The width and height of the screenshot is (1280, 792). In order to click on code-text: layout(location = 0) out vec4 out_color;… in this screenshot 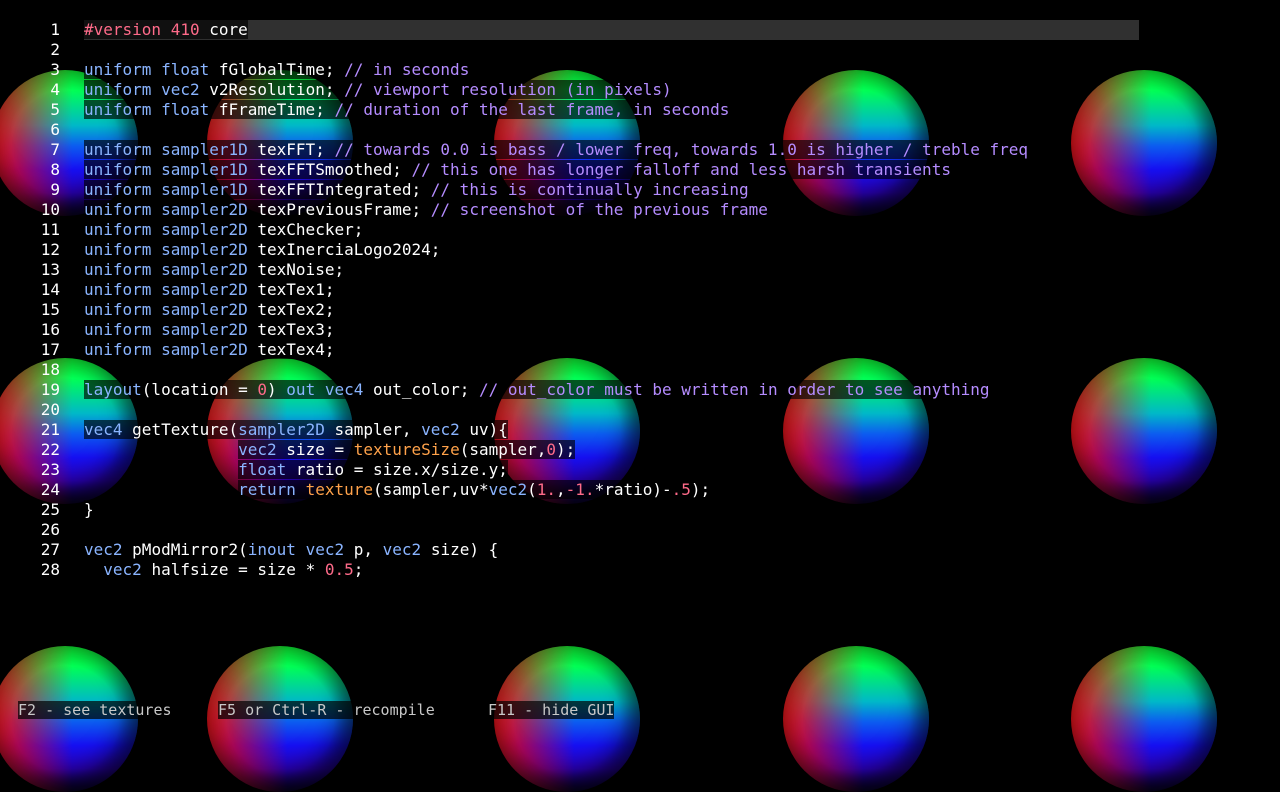, I will do `click(537, 390)`.